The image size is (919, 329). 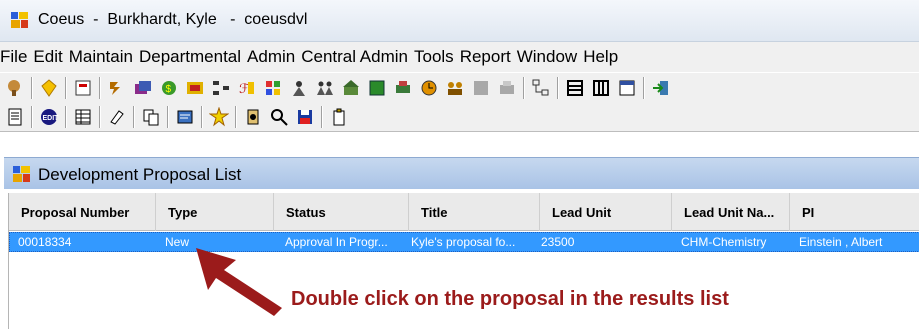 What do you see at coordinates (455, 88) in the screenshot?
I see `group-icon` at bounding box center [455, 88].